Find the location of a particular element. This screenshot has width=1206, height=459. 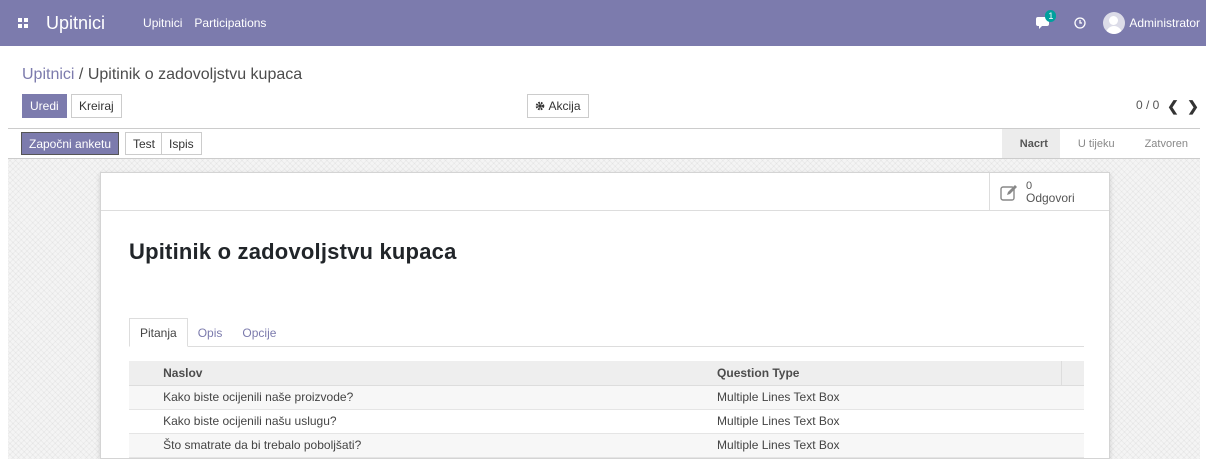

question-title-cell: Kako biste ocijenili naše proizvode? is located at coordinates (431, 397).